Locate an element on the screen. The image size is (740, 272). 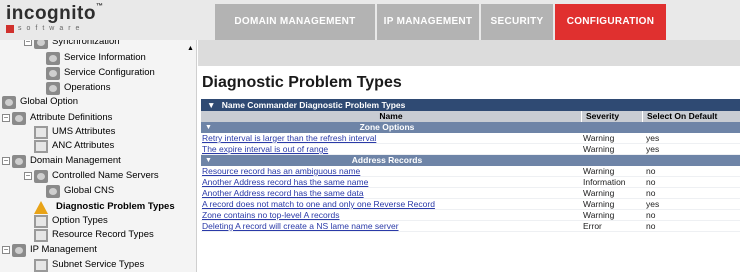
table-header: Name Severity Select On Default is located at coordinates (470, 116).